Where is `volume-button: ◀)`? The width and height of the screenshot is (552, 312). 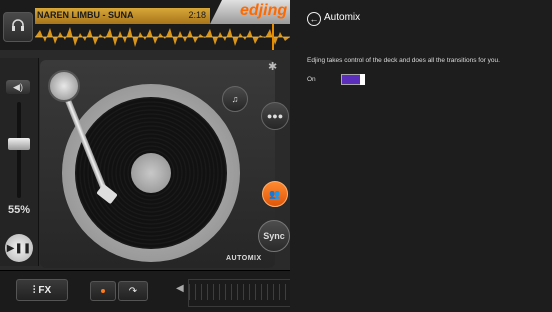 volume-button: ◀) is located at coordinates (18, 87).